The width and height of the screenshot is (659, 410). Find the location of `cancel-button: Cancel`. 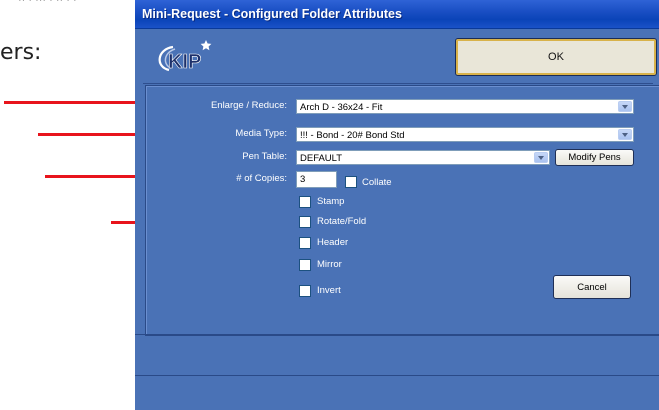

cancel-button: Cancel is located at coordinates (592, 287).